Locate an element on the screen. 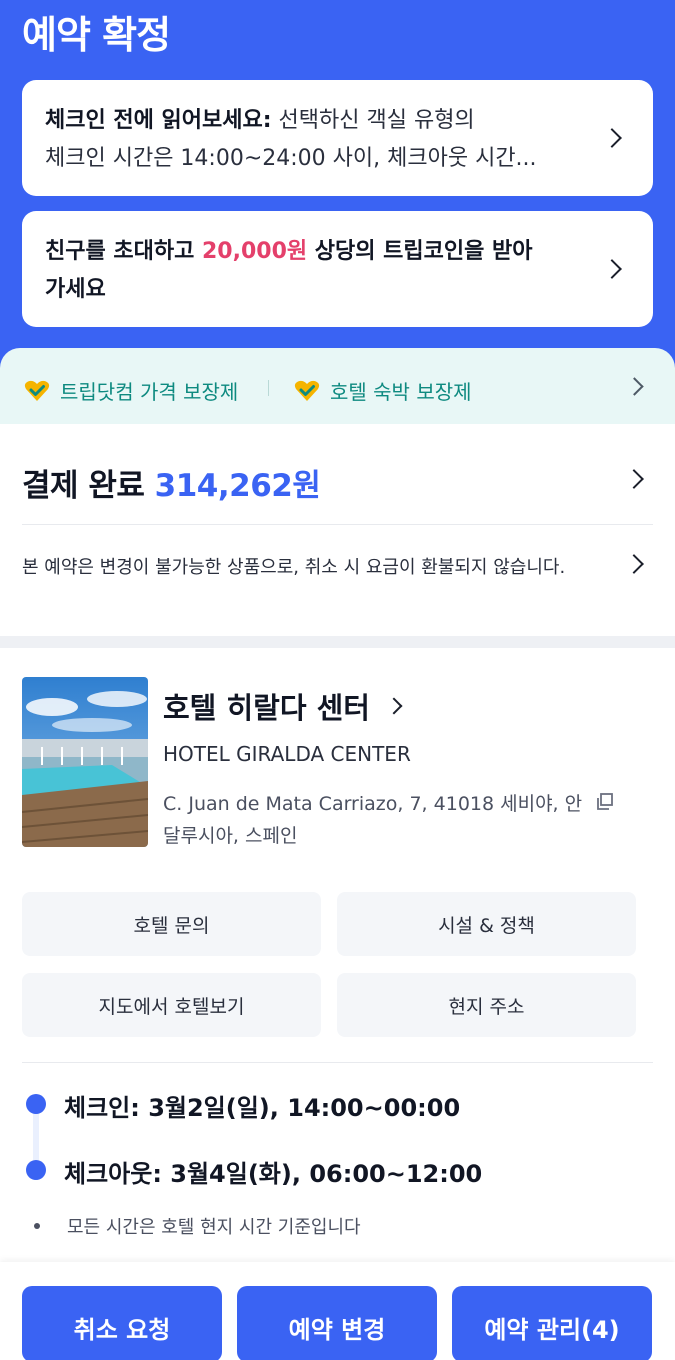 This screenshot has width=675, height=1360. checkin-notice-bold: 체크인 전에 읽어보세요: is located at coordinates (158, 120).